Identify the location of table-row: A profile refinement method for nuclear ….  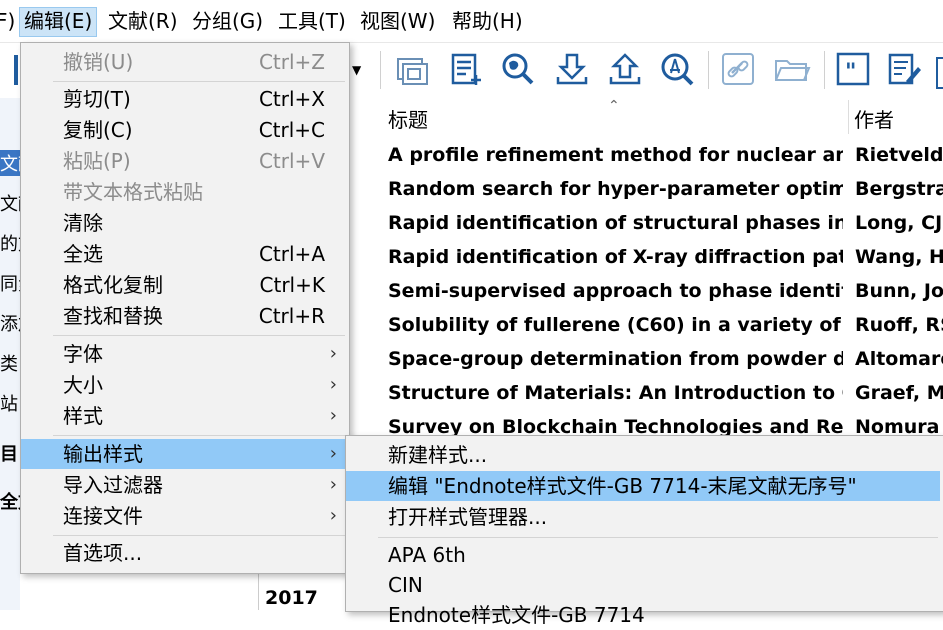
(665, 161).